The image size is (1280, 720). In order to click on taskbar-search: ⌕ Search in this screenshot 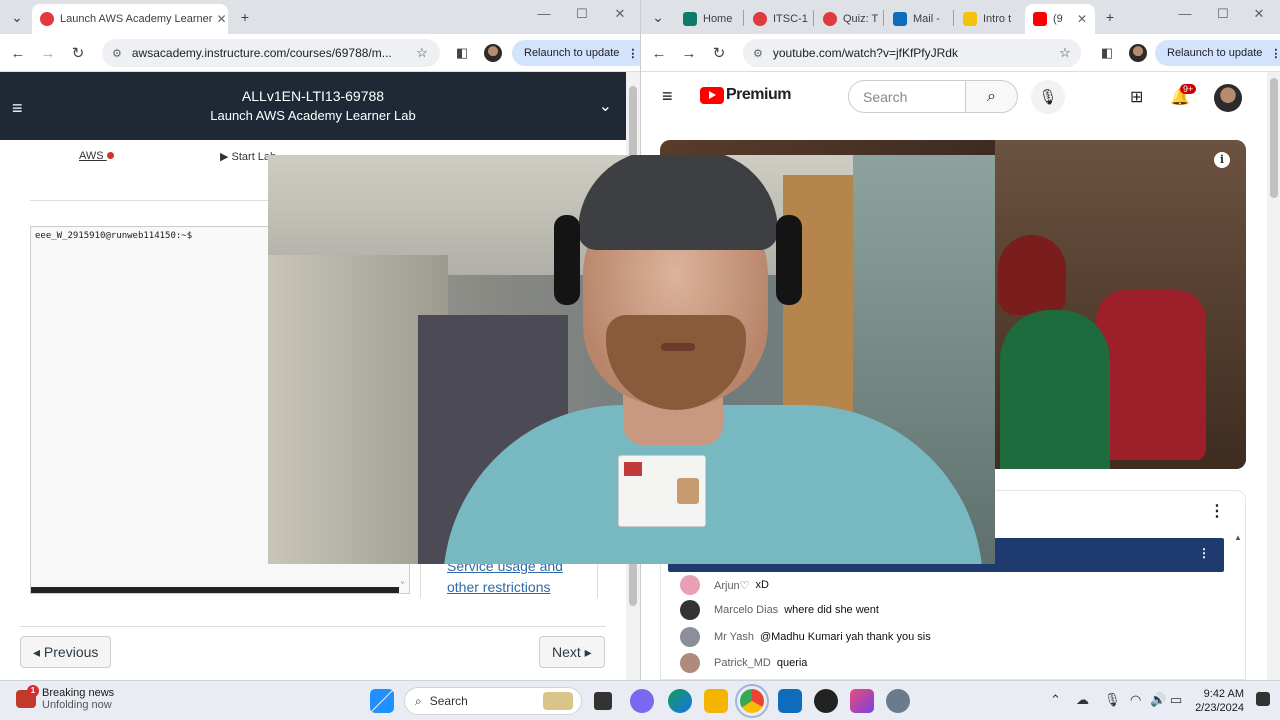, I will do `click(493, 701)`.